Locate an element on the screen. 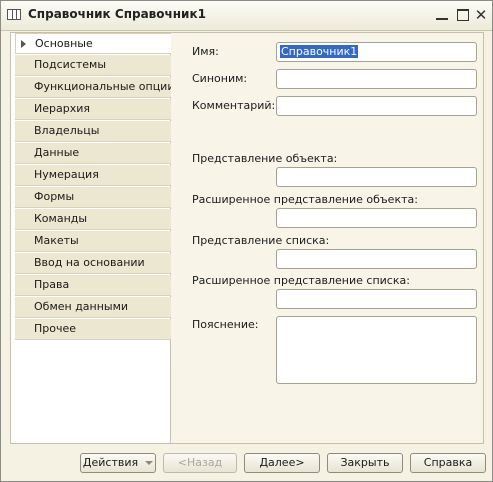 Image resolution: width=493 pixels, height=482 pixels. sidebar-item-label: Нумерация is located at coordinates (66, 174).